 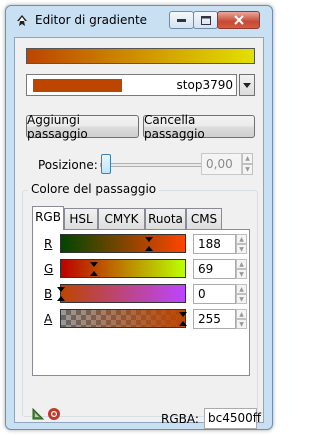 What do you see at coordinates (77, 85) in the screenshot?
I see `stop-color-swatch` at bounding box center [77, 85].